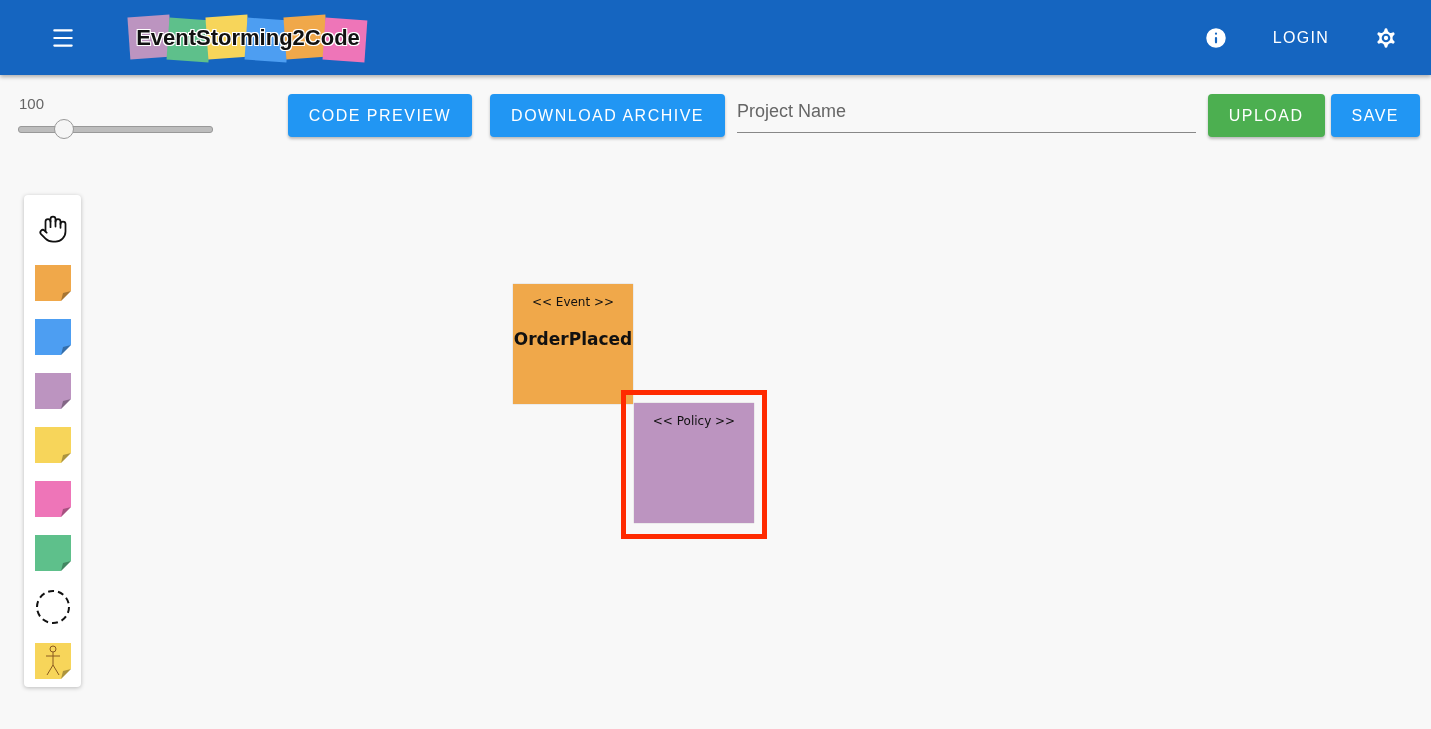 Image resolution: width=1431 pixels, height=729 pixels. I want to click on actor-note-icon, so click(52, 661).